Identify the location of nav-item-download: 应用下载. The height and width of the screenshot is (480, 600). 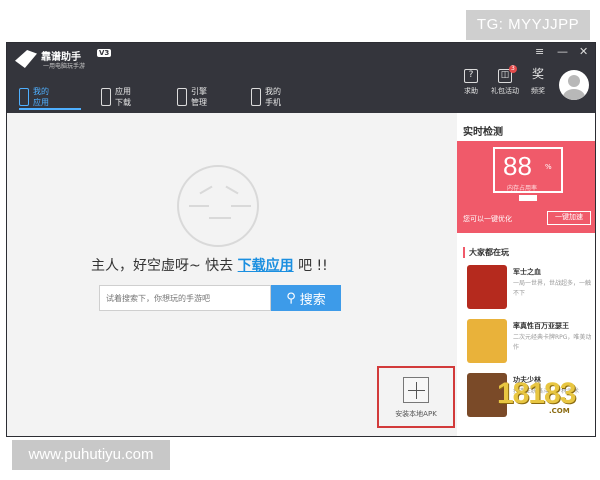
(116, 97).